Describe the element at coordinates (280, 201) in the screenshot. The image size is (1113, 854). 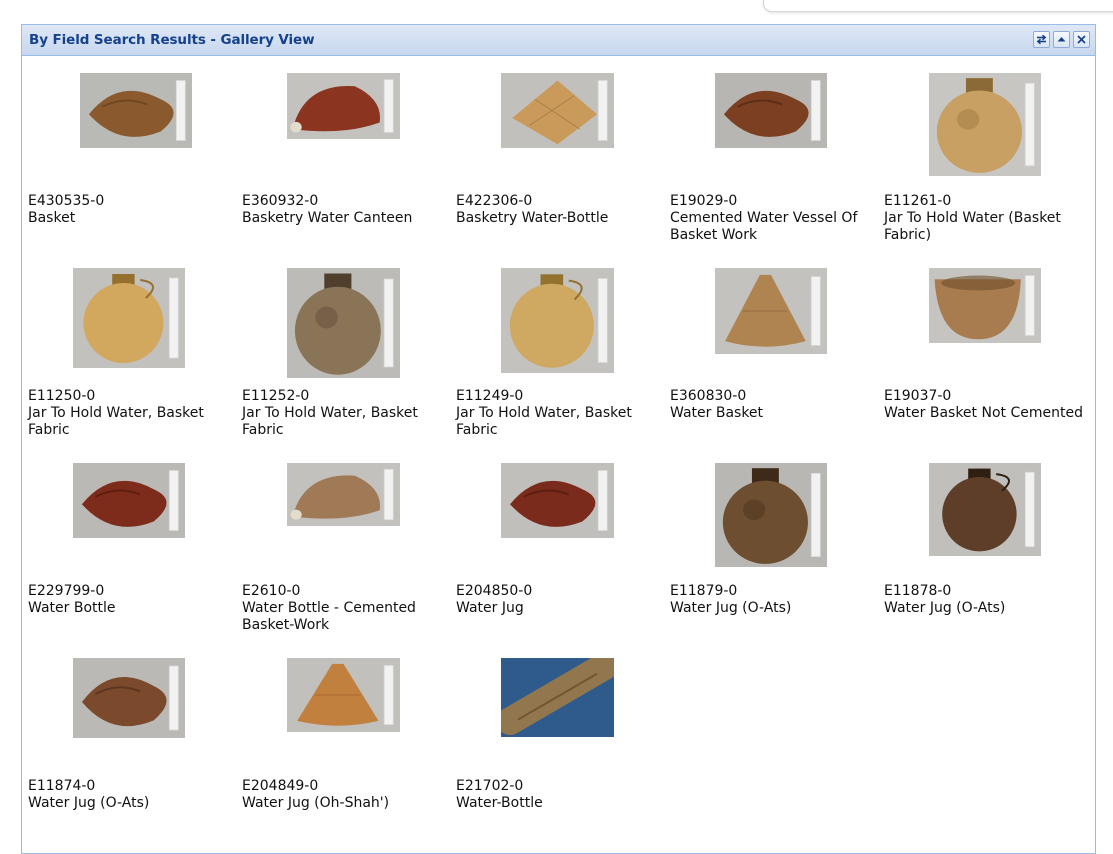
I see `catalog-number: E360932-0` at that location.